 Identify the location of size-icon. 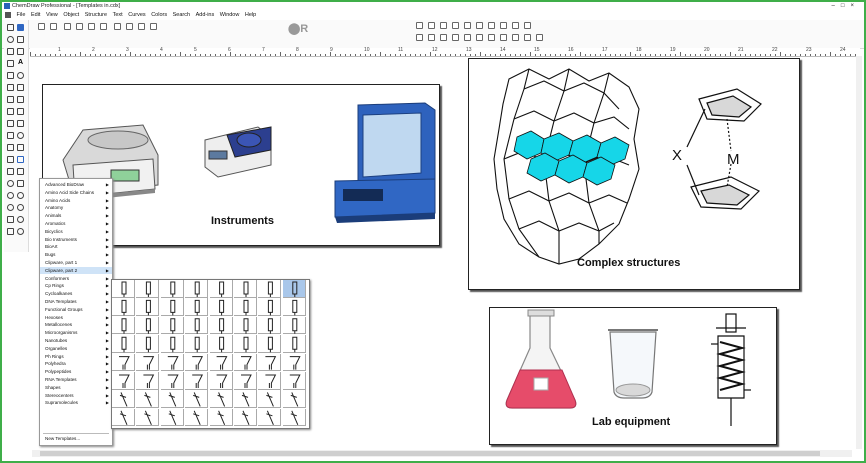
(443, 37).